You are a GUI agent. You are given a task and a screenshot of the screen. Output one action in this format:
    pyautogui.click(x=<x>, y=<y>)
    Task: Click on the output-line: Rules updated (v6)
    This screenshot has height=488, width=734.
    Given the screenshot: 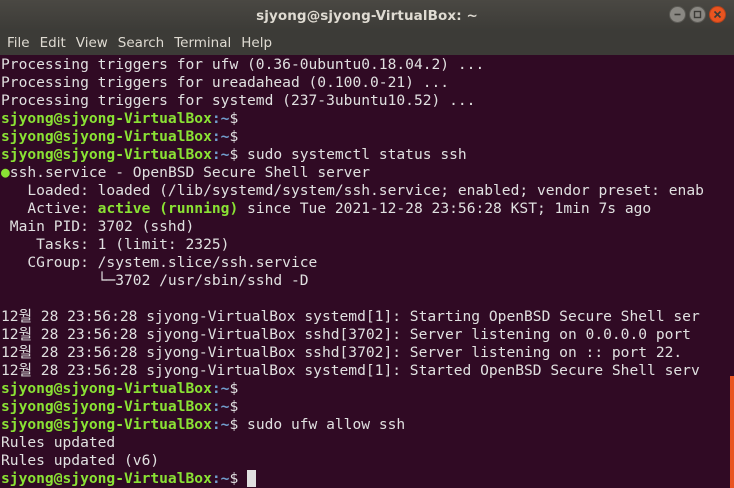 What is the action you would take?
    pyautogui.click(x=80, y=460)
    